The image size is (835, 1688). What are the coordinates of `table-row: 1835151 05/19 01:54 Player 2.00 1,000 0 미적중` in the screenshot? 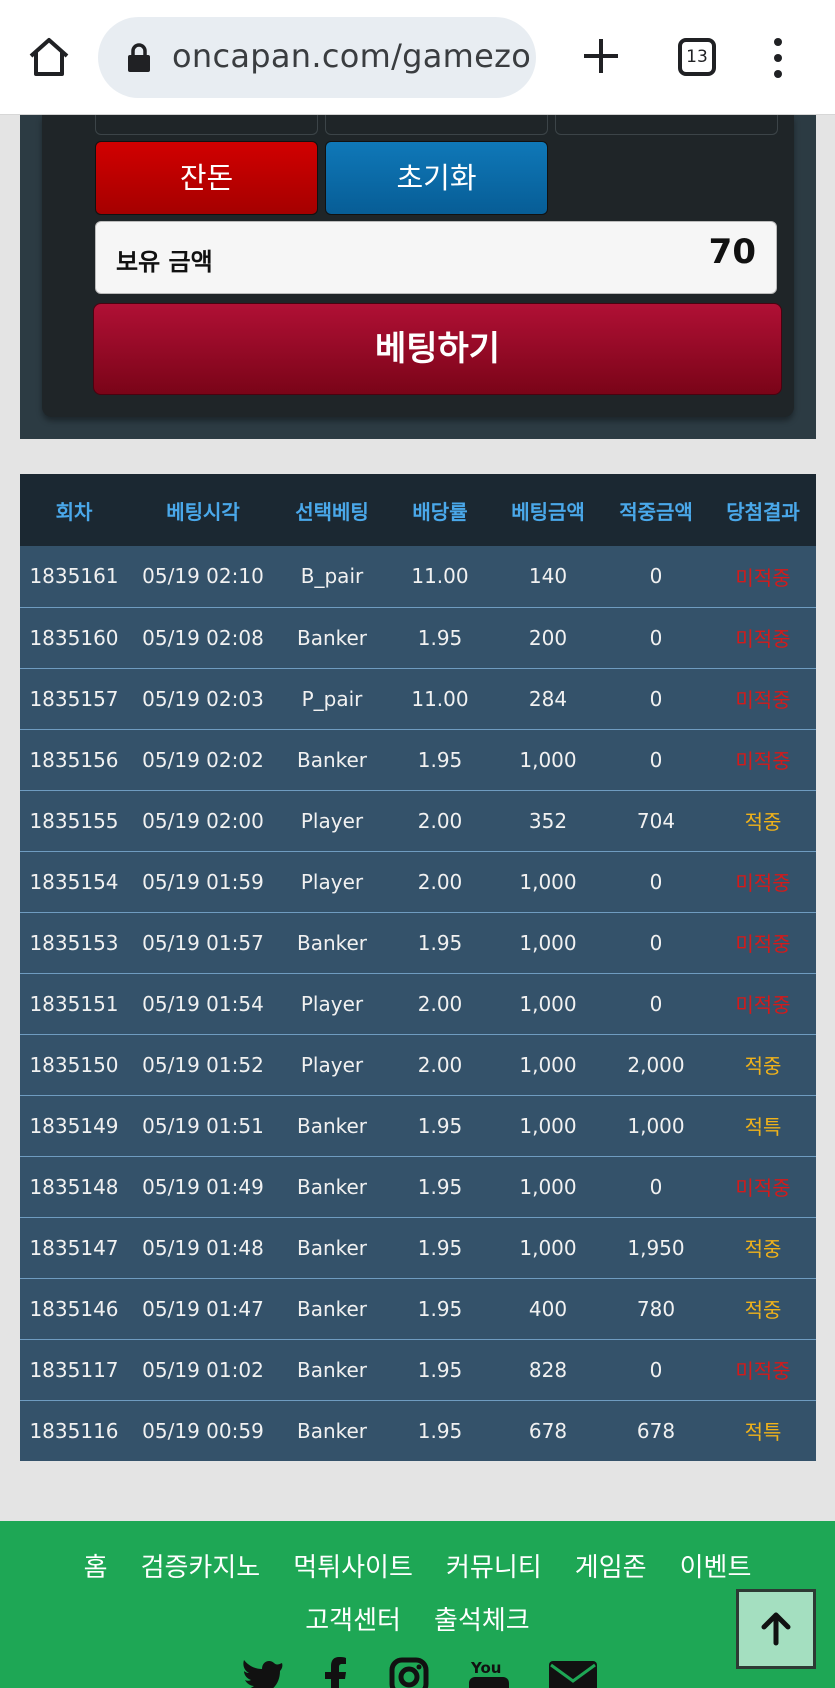 It's located at (418, 1003).